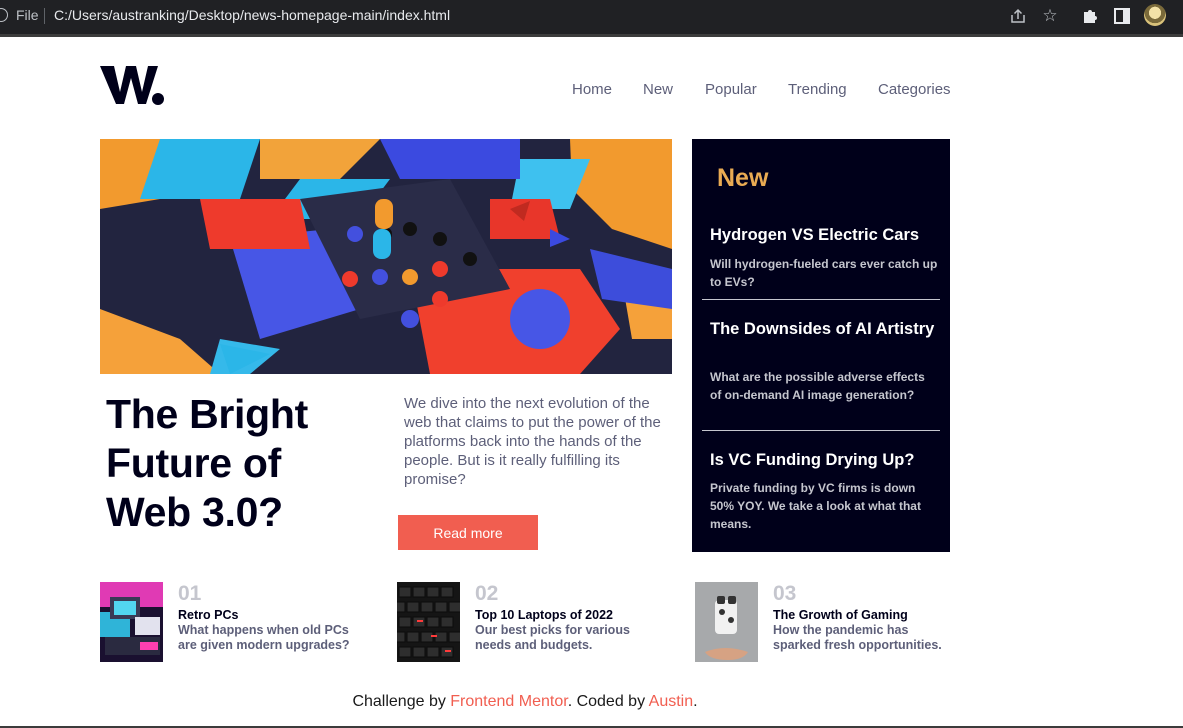 The image size is (1183, 728). I want to click on new-item-title: Is VC Funding Drying Up?, so click(822, 460).